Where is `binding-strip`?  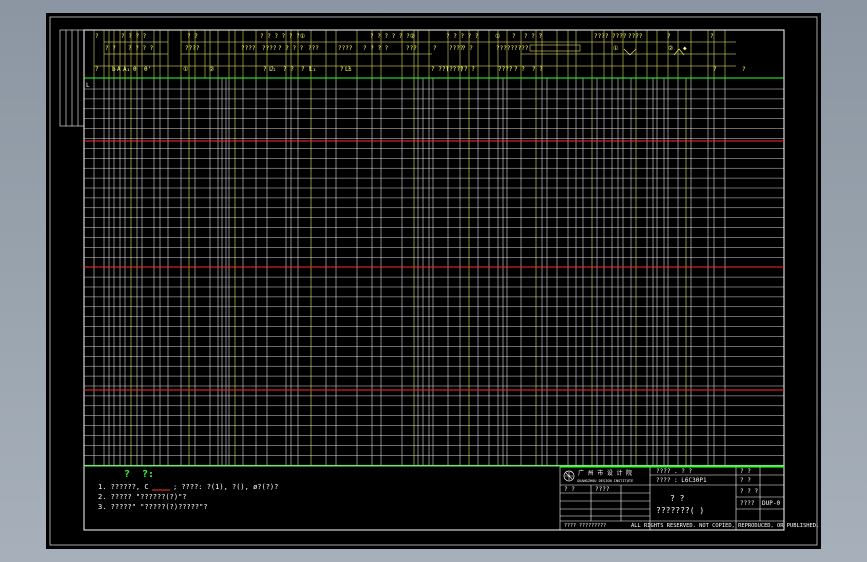 binding-strip is located at coordinates (72, 78).